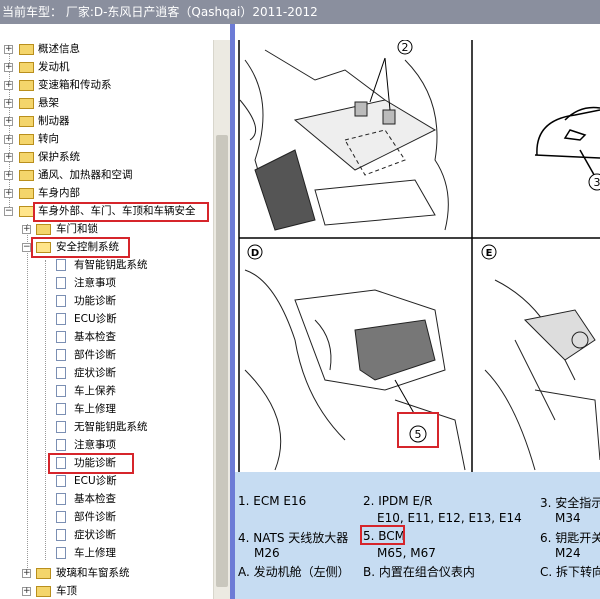 The height and width of the screenshot is (599, 600). Describe the element at coordinates (418, 434) in the screenshot. I see `callout-5: 5` at that location.